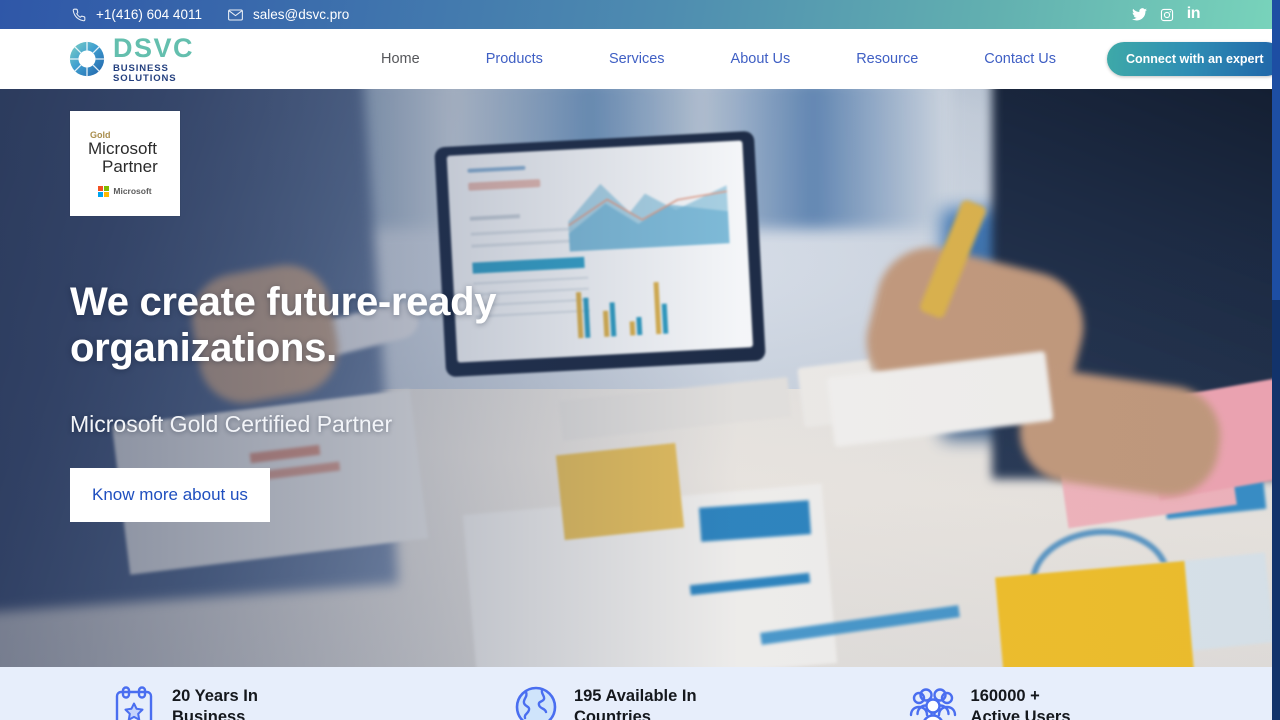 This screenshot has height=720, width=1280. I want to click on site-logo: DSVC BUSINESS SOLUTIONS, so click(131, 59).